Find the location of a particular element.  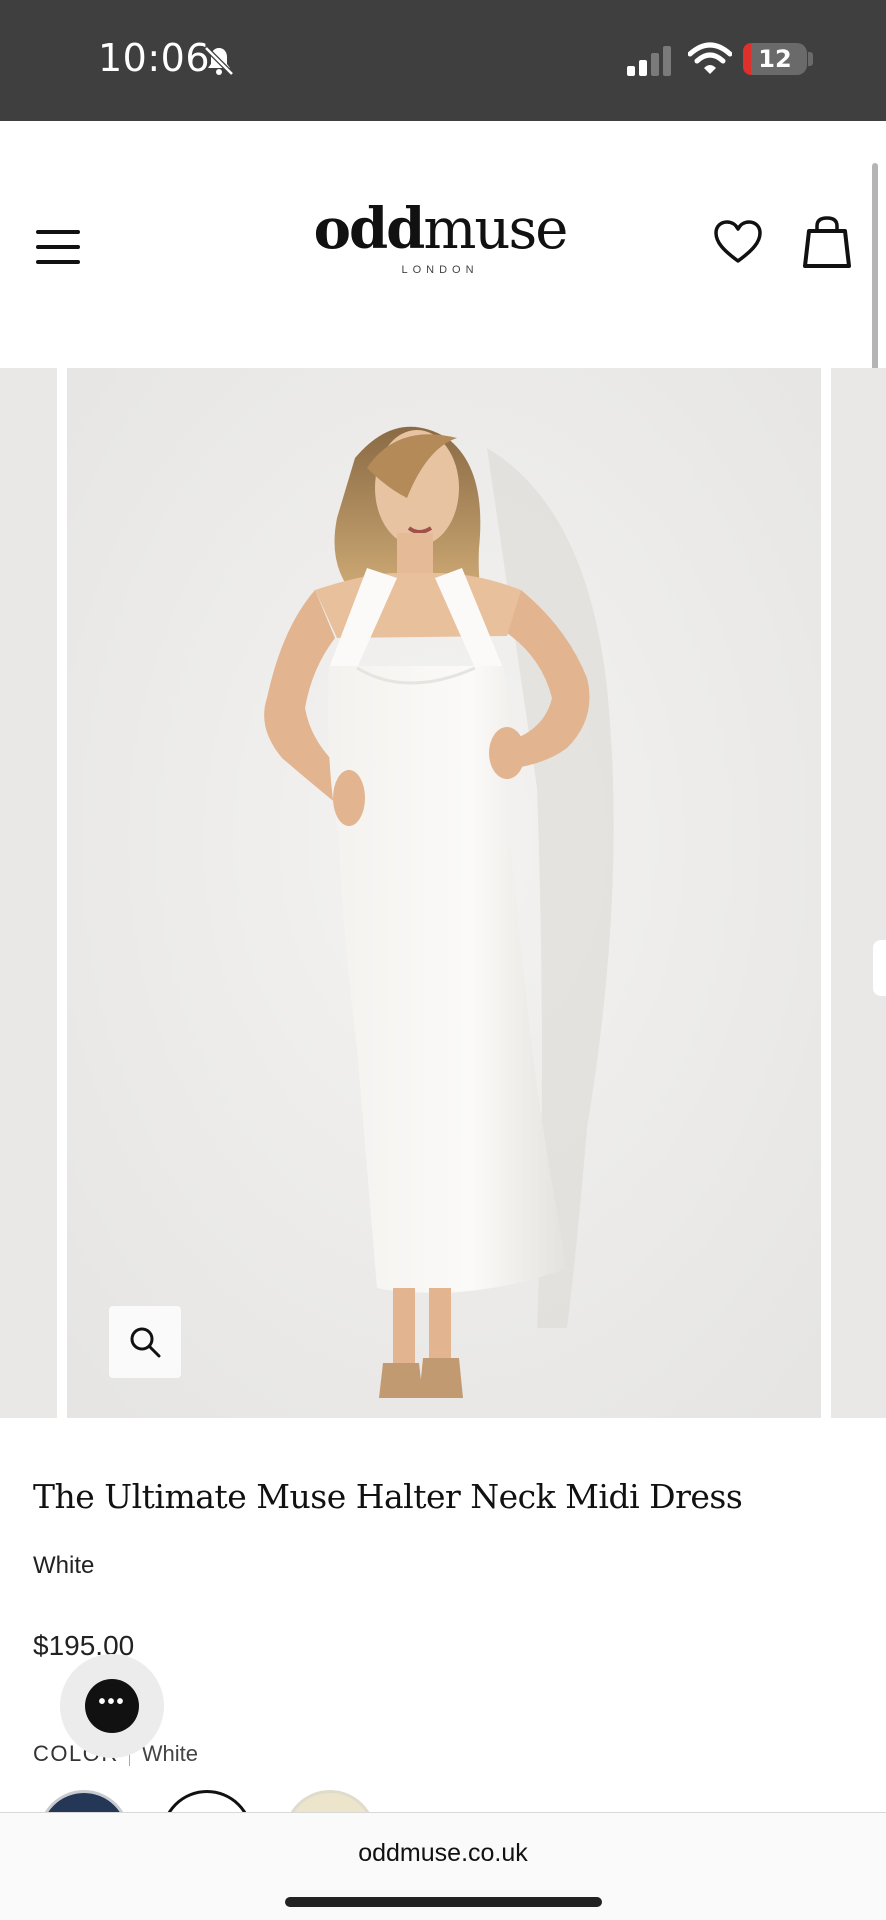

chat-button: ••• is located at coordinates (112, 1706).